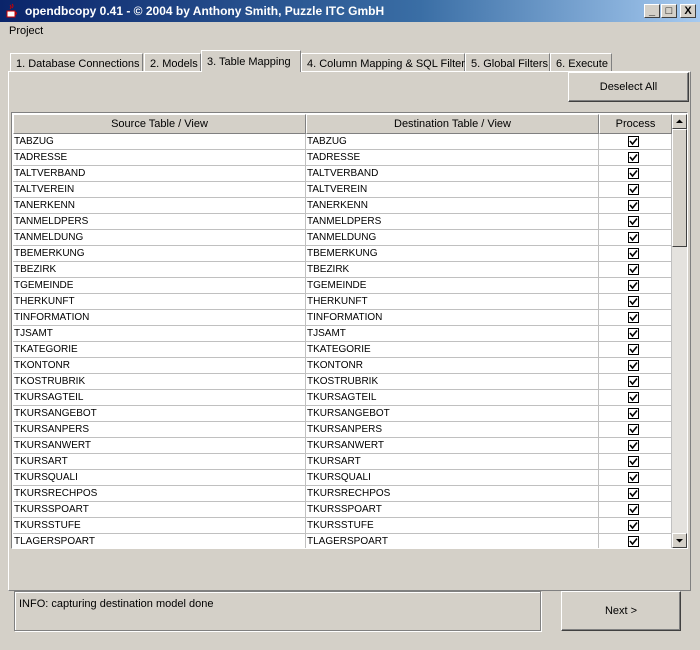 Image resolution: width=700 pixels, height=650 pixels. What do you see at coordinates (452, 414) in the screenshot?
I see `destination-table-cell: TKURSANGEBOT` at bounding box center [452, 414].